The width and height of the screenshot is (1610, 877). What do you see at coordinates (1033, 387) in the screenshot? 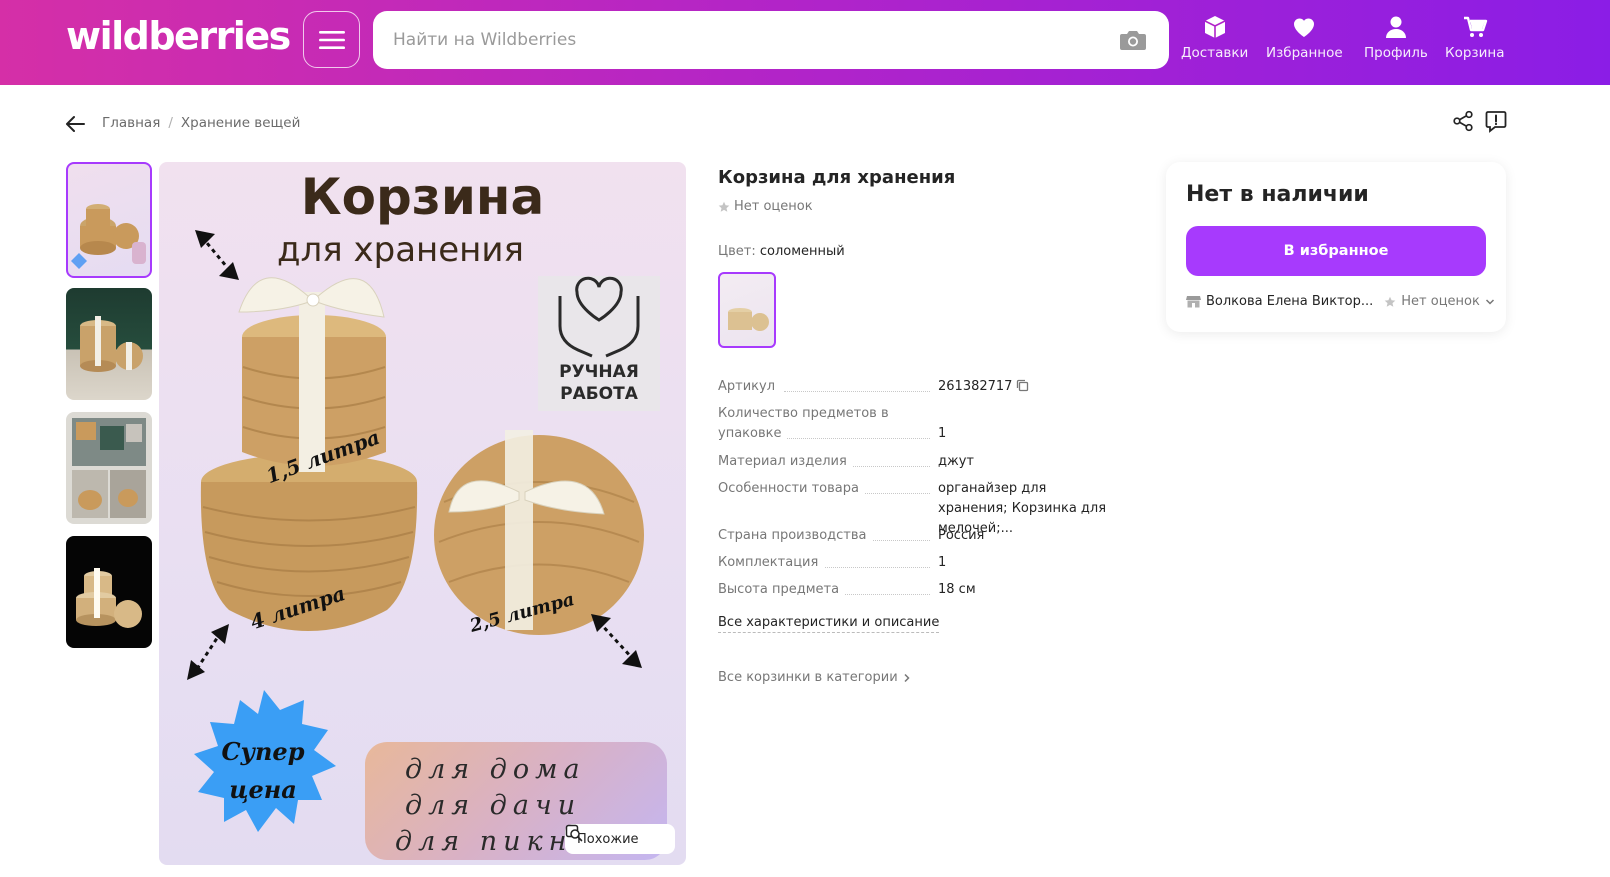
I see `spec-value-article: 261382717` at bounding box center [1033, 387].